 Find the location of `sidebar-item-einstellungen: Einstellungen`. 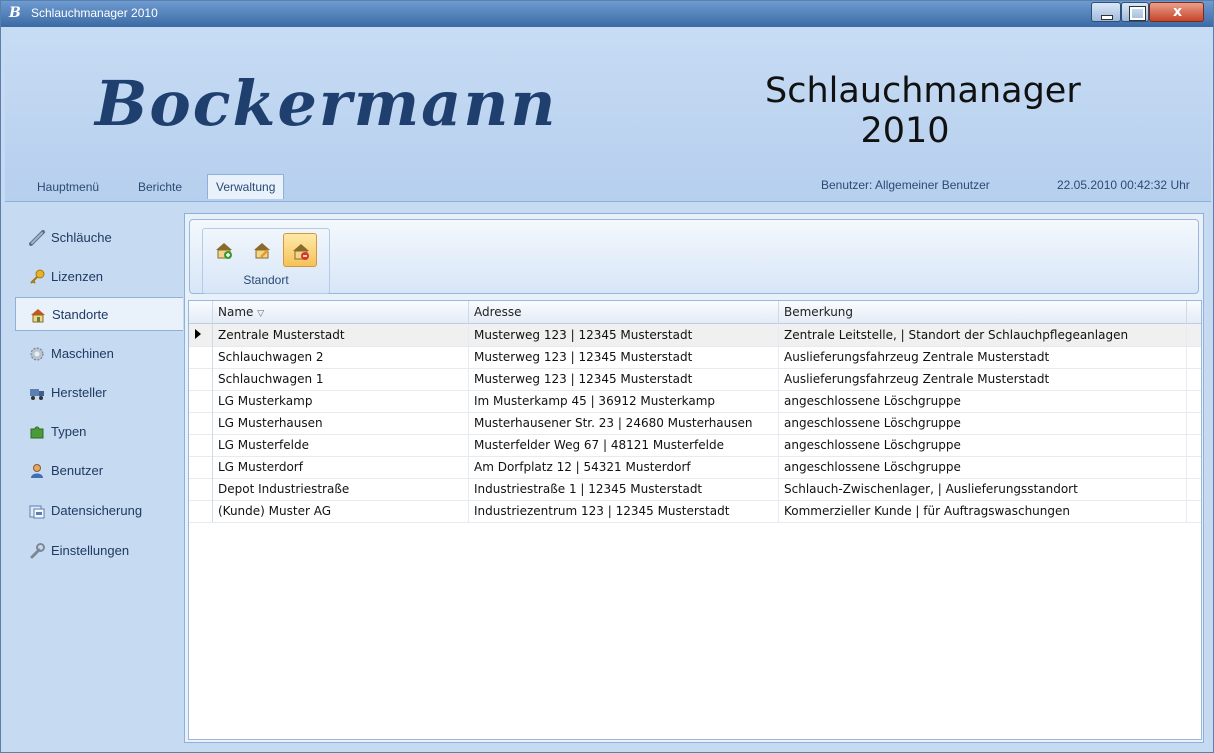

sidebar-item-einstellungen: Einstellungen is located at coordinates (99, 551).